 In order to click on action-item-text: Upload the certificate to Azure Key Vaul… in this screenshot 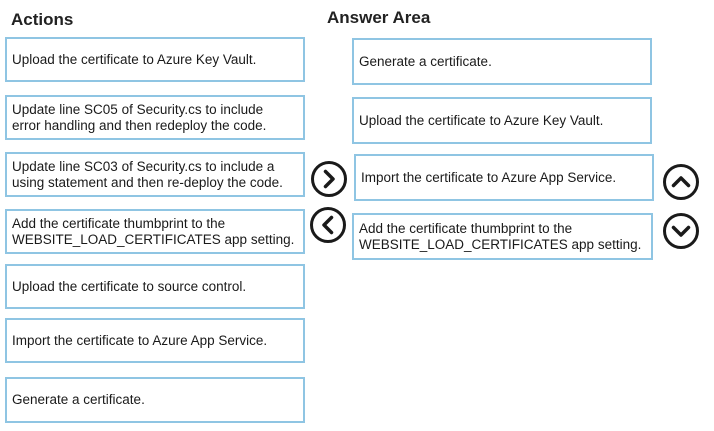, I will do `click(134, 59)`.